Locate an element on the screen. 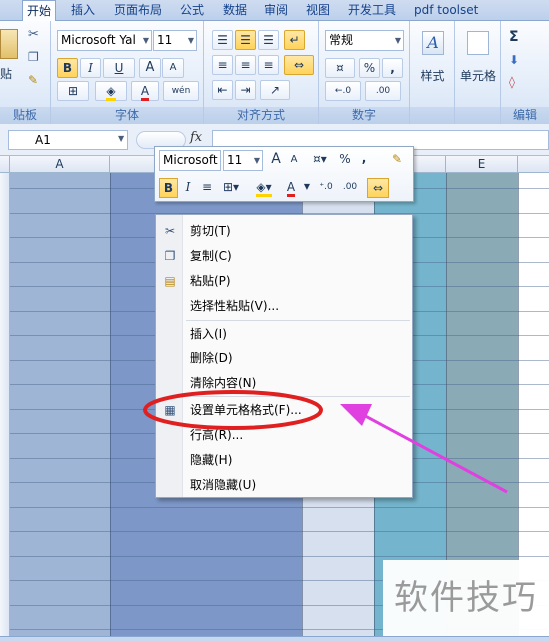 This screenshot has height=642, width=549. tab-view: 视图 is located at coordinates (318, 10).